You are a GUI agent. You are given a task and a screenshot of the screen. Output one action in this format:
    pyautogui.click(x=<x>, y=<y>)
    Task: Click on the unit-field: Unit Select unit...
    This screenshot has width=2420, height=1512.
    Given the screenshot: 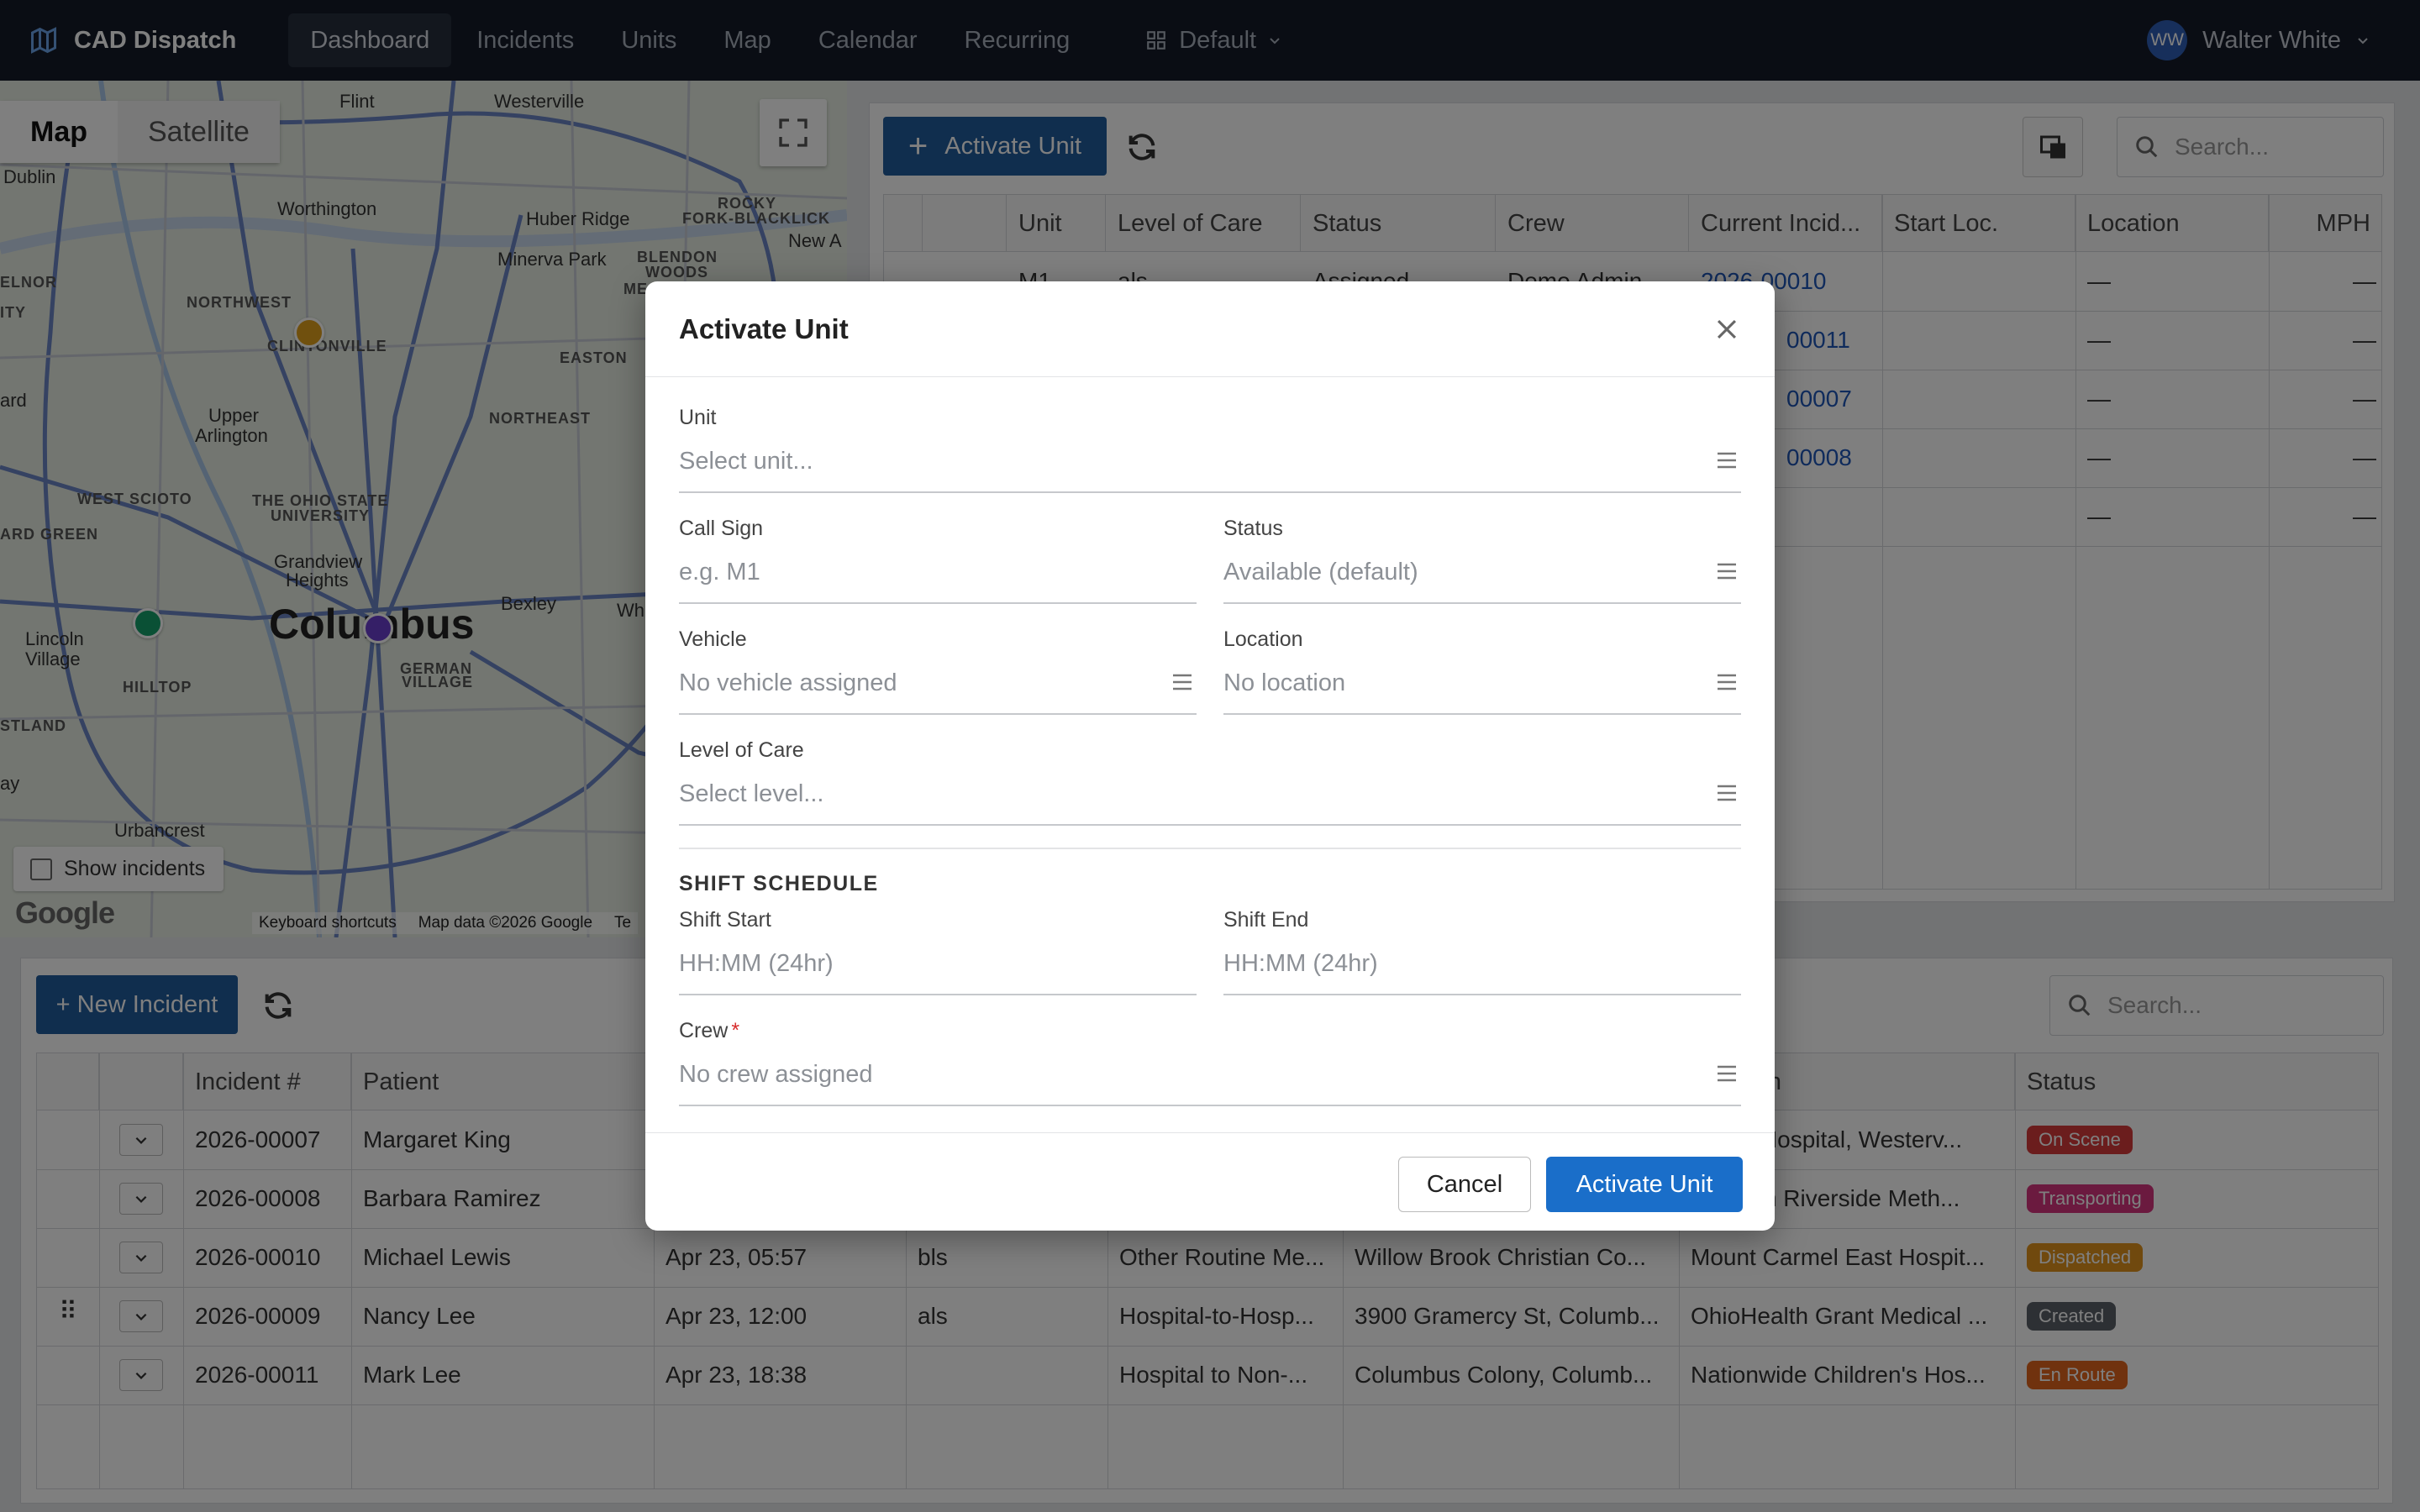 What is the action you would take?
    pyautogui.click(x=1210, y=449)
    